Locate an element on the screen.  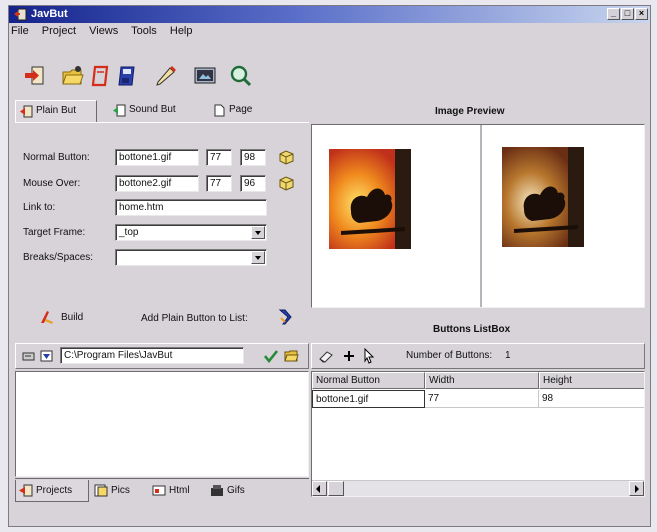
menu-views: Views is located at coordinates (103, 31).